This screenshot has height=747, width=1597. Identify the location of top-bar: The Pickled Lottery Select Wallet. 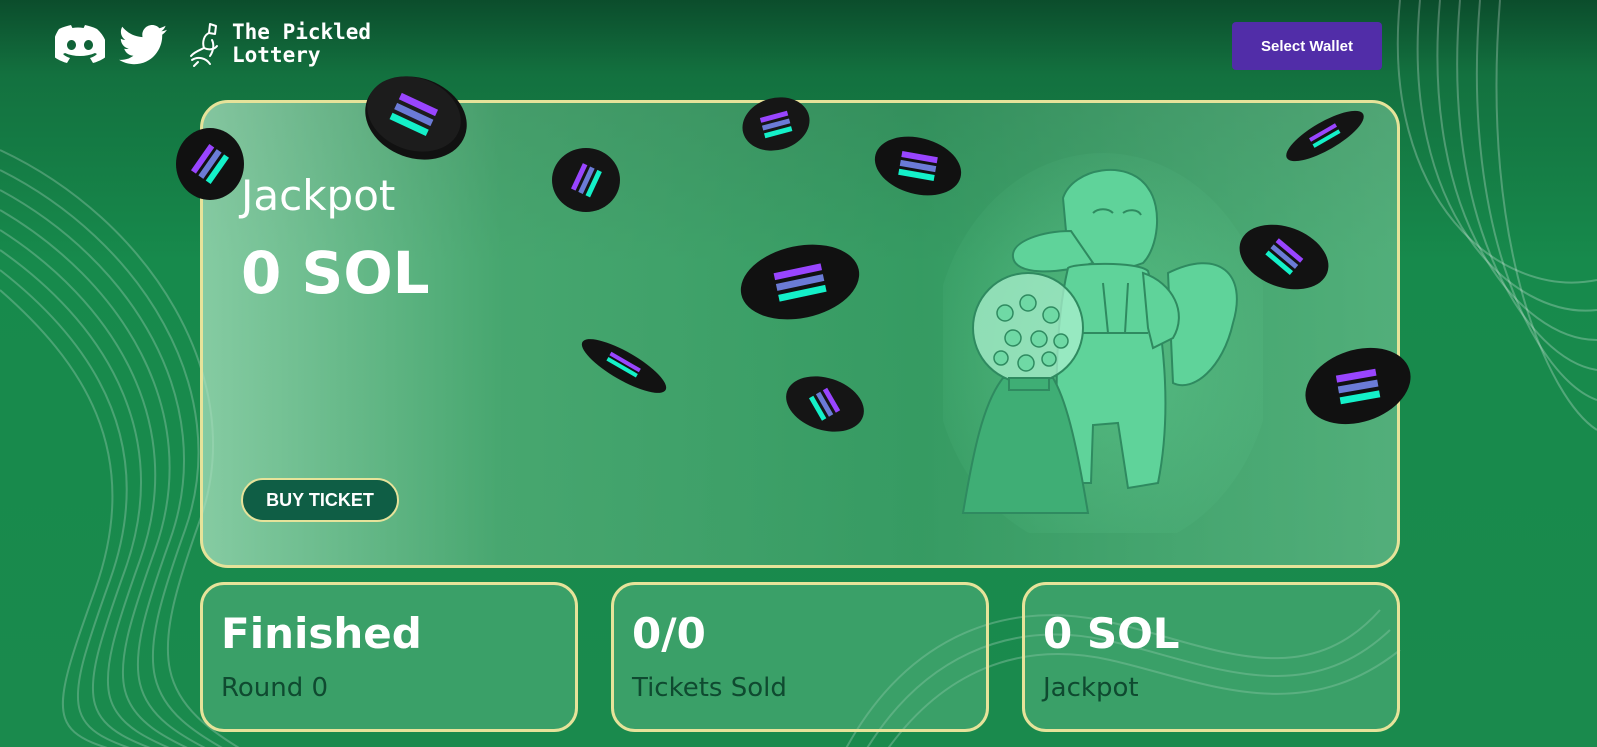
(798, 45).